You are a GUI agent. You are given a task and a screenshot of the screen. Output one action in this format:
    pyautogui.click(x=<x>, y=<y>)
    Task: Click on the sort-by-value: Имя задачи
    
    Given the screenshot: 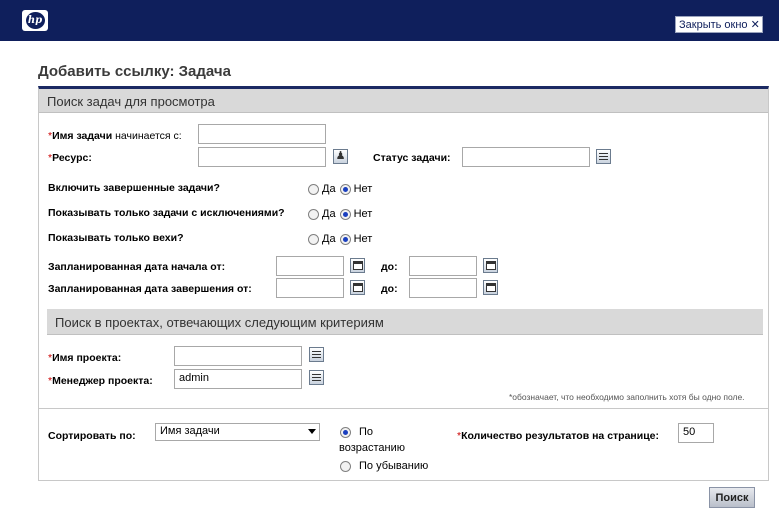 What is the action you would take?
    pyautogui.click(x=190, y=431)
    